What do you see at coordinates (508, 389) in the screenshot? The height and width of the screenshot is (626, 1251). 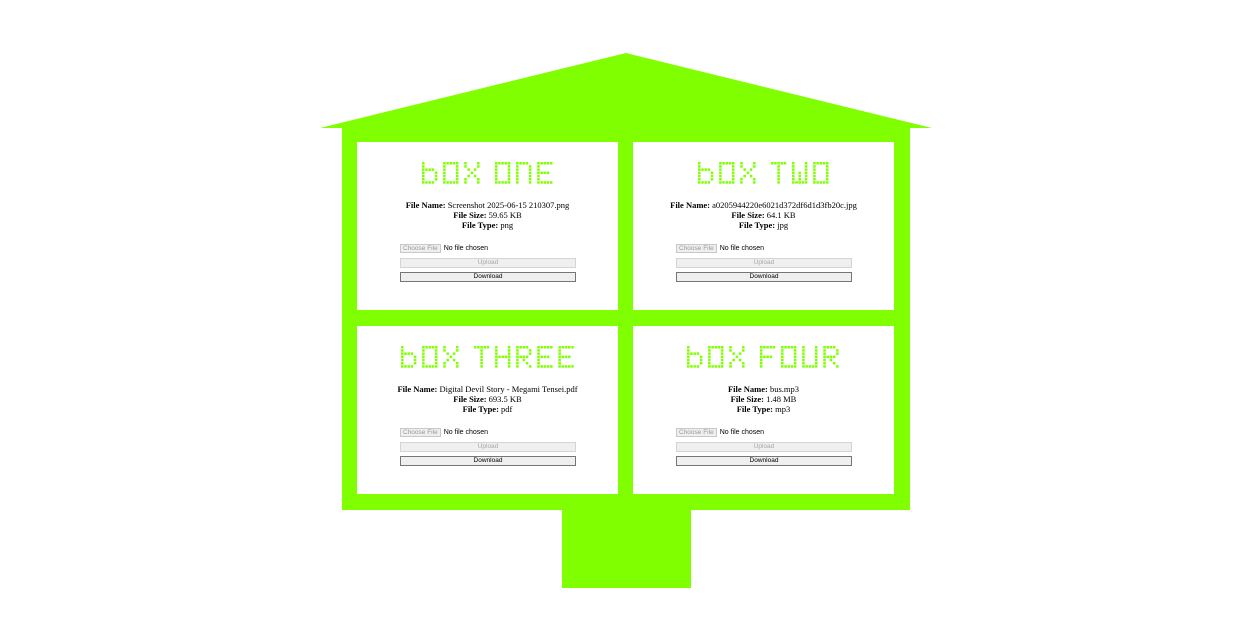 I see `file-name-value: Digital Devil Story - Megami Tensei.pdf` at bounding box center [508, 389].